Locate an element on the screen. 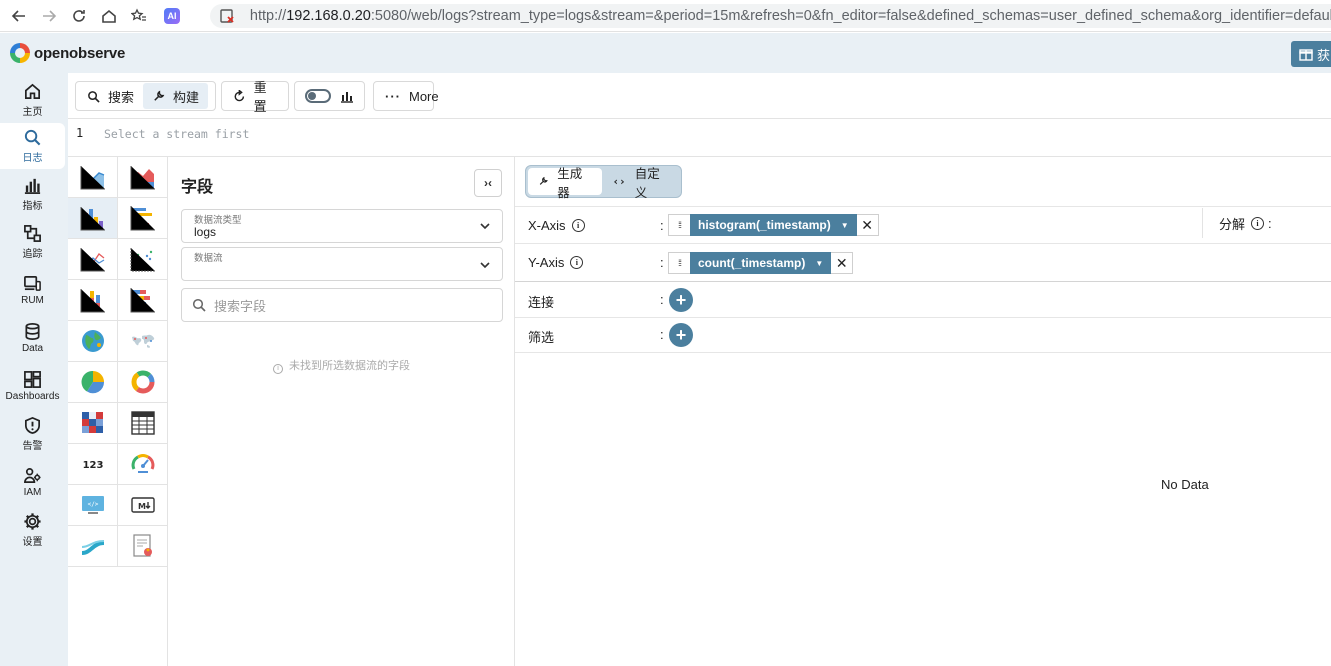  home-browser-icon is located at coordinates (109, 16).